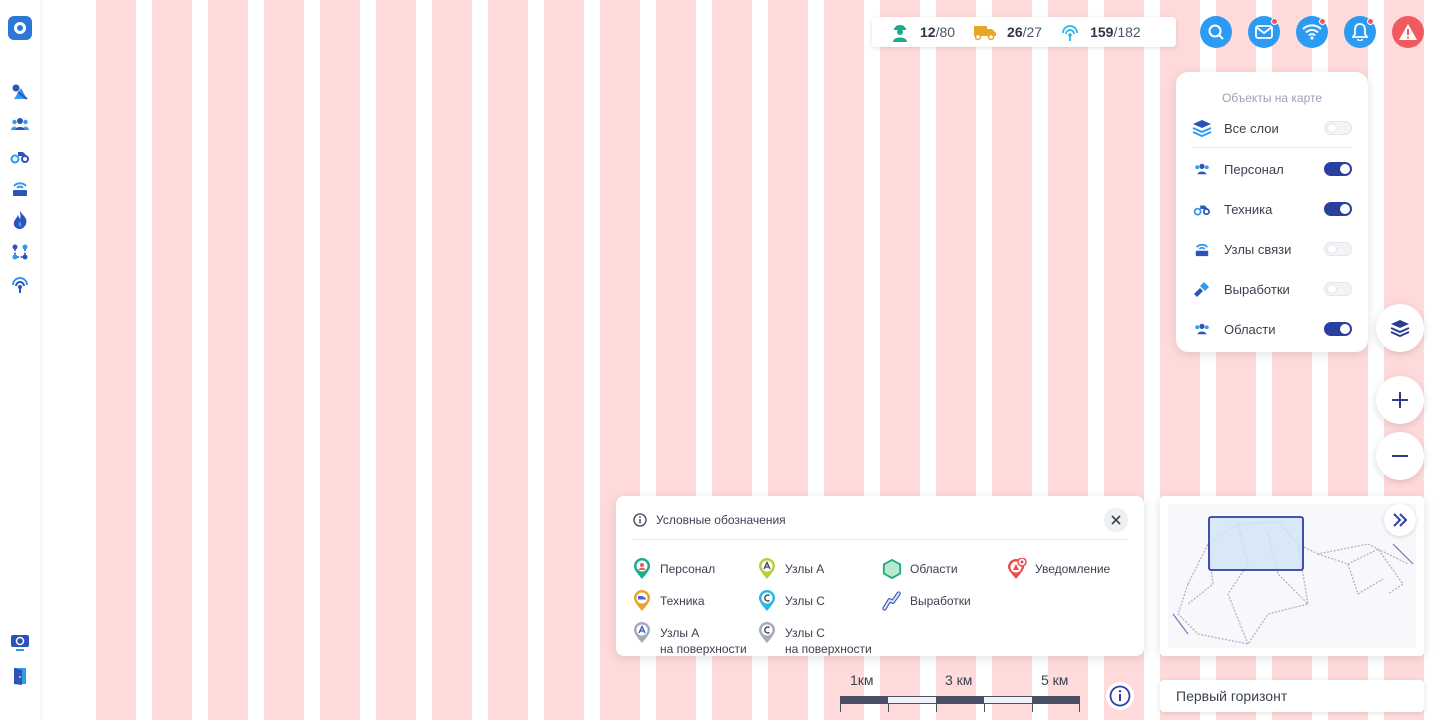  I want to click on stat-vehicles: 26/27, so click(1007, 32).